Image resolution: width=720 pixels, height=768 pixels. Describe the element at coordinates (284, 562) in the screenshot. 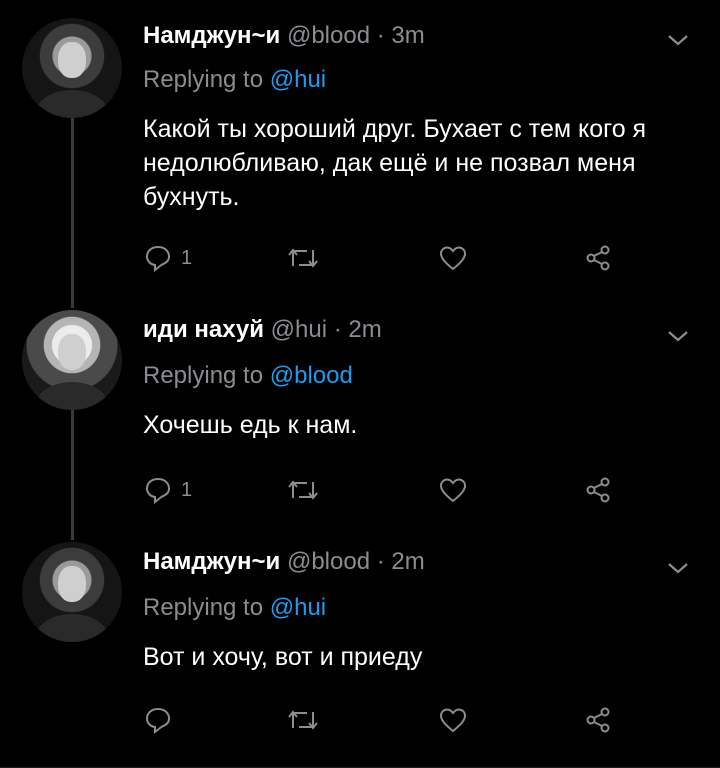

I see `tweet-header: Намджун~и @blood · 2m` at that location.